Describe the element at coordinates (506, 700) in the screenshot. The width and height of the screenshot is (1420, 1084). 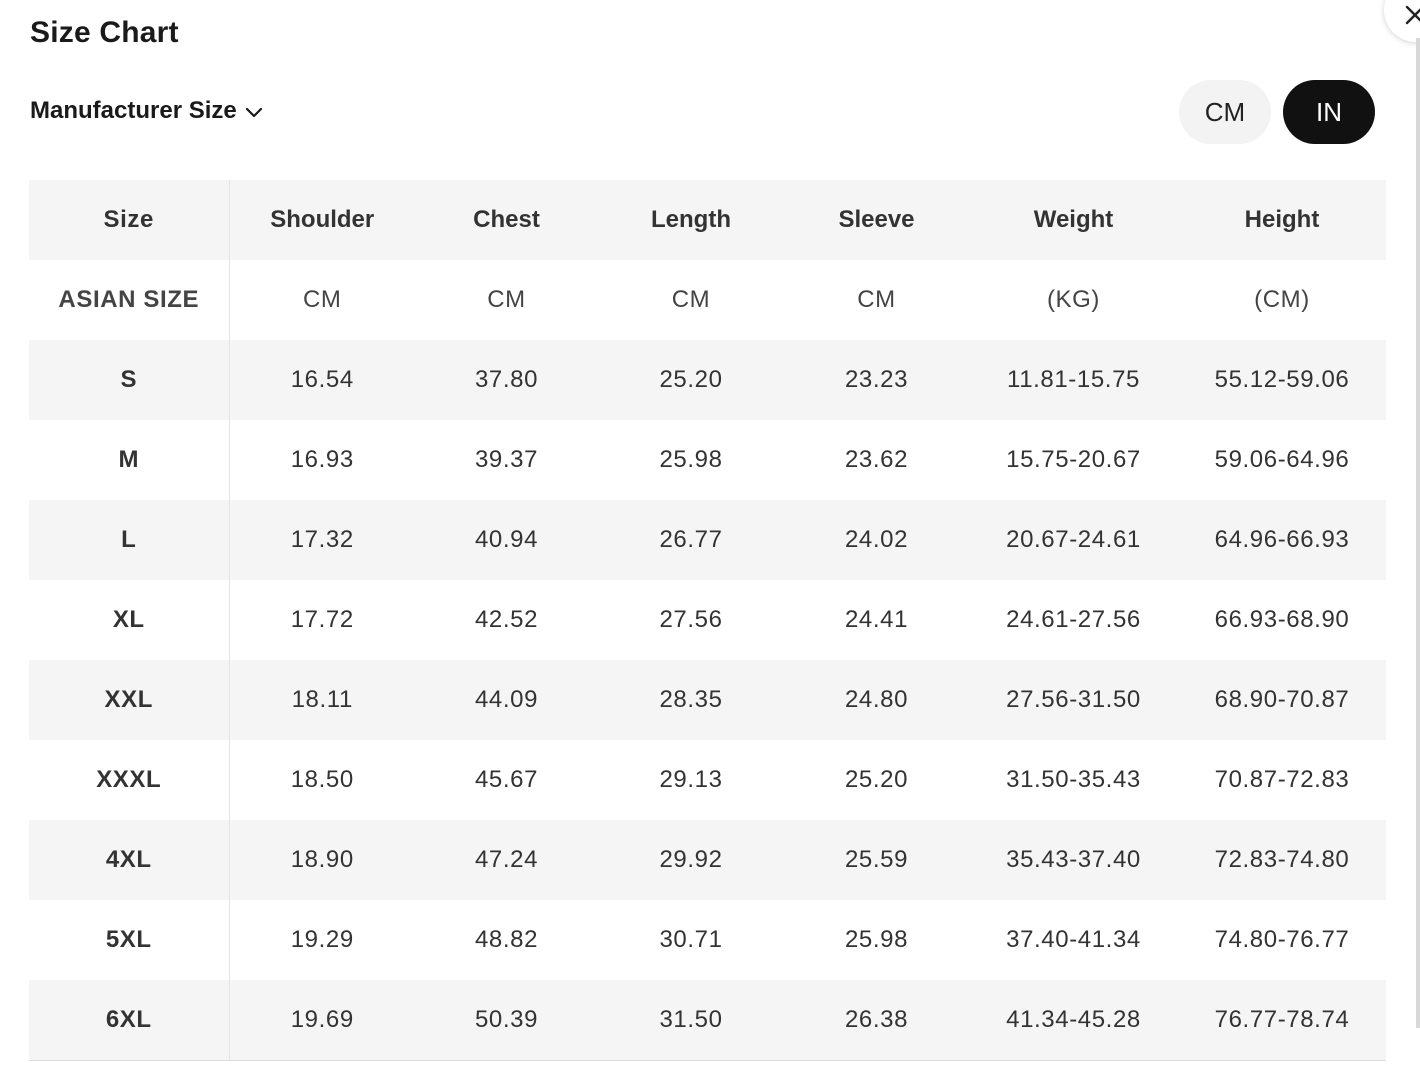
I see `measurement-cell: 44.09` at that location.